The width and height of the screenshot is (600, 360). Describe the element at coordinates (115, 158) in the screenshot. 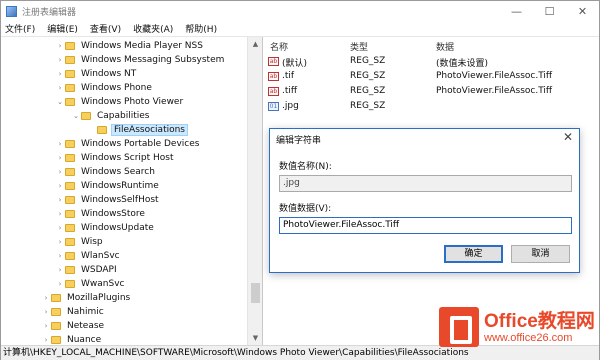

I see `tree-item: › Windows Script Host` at that location.